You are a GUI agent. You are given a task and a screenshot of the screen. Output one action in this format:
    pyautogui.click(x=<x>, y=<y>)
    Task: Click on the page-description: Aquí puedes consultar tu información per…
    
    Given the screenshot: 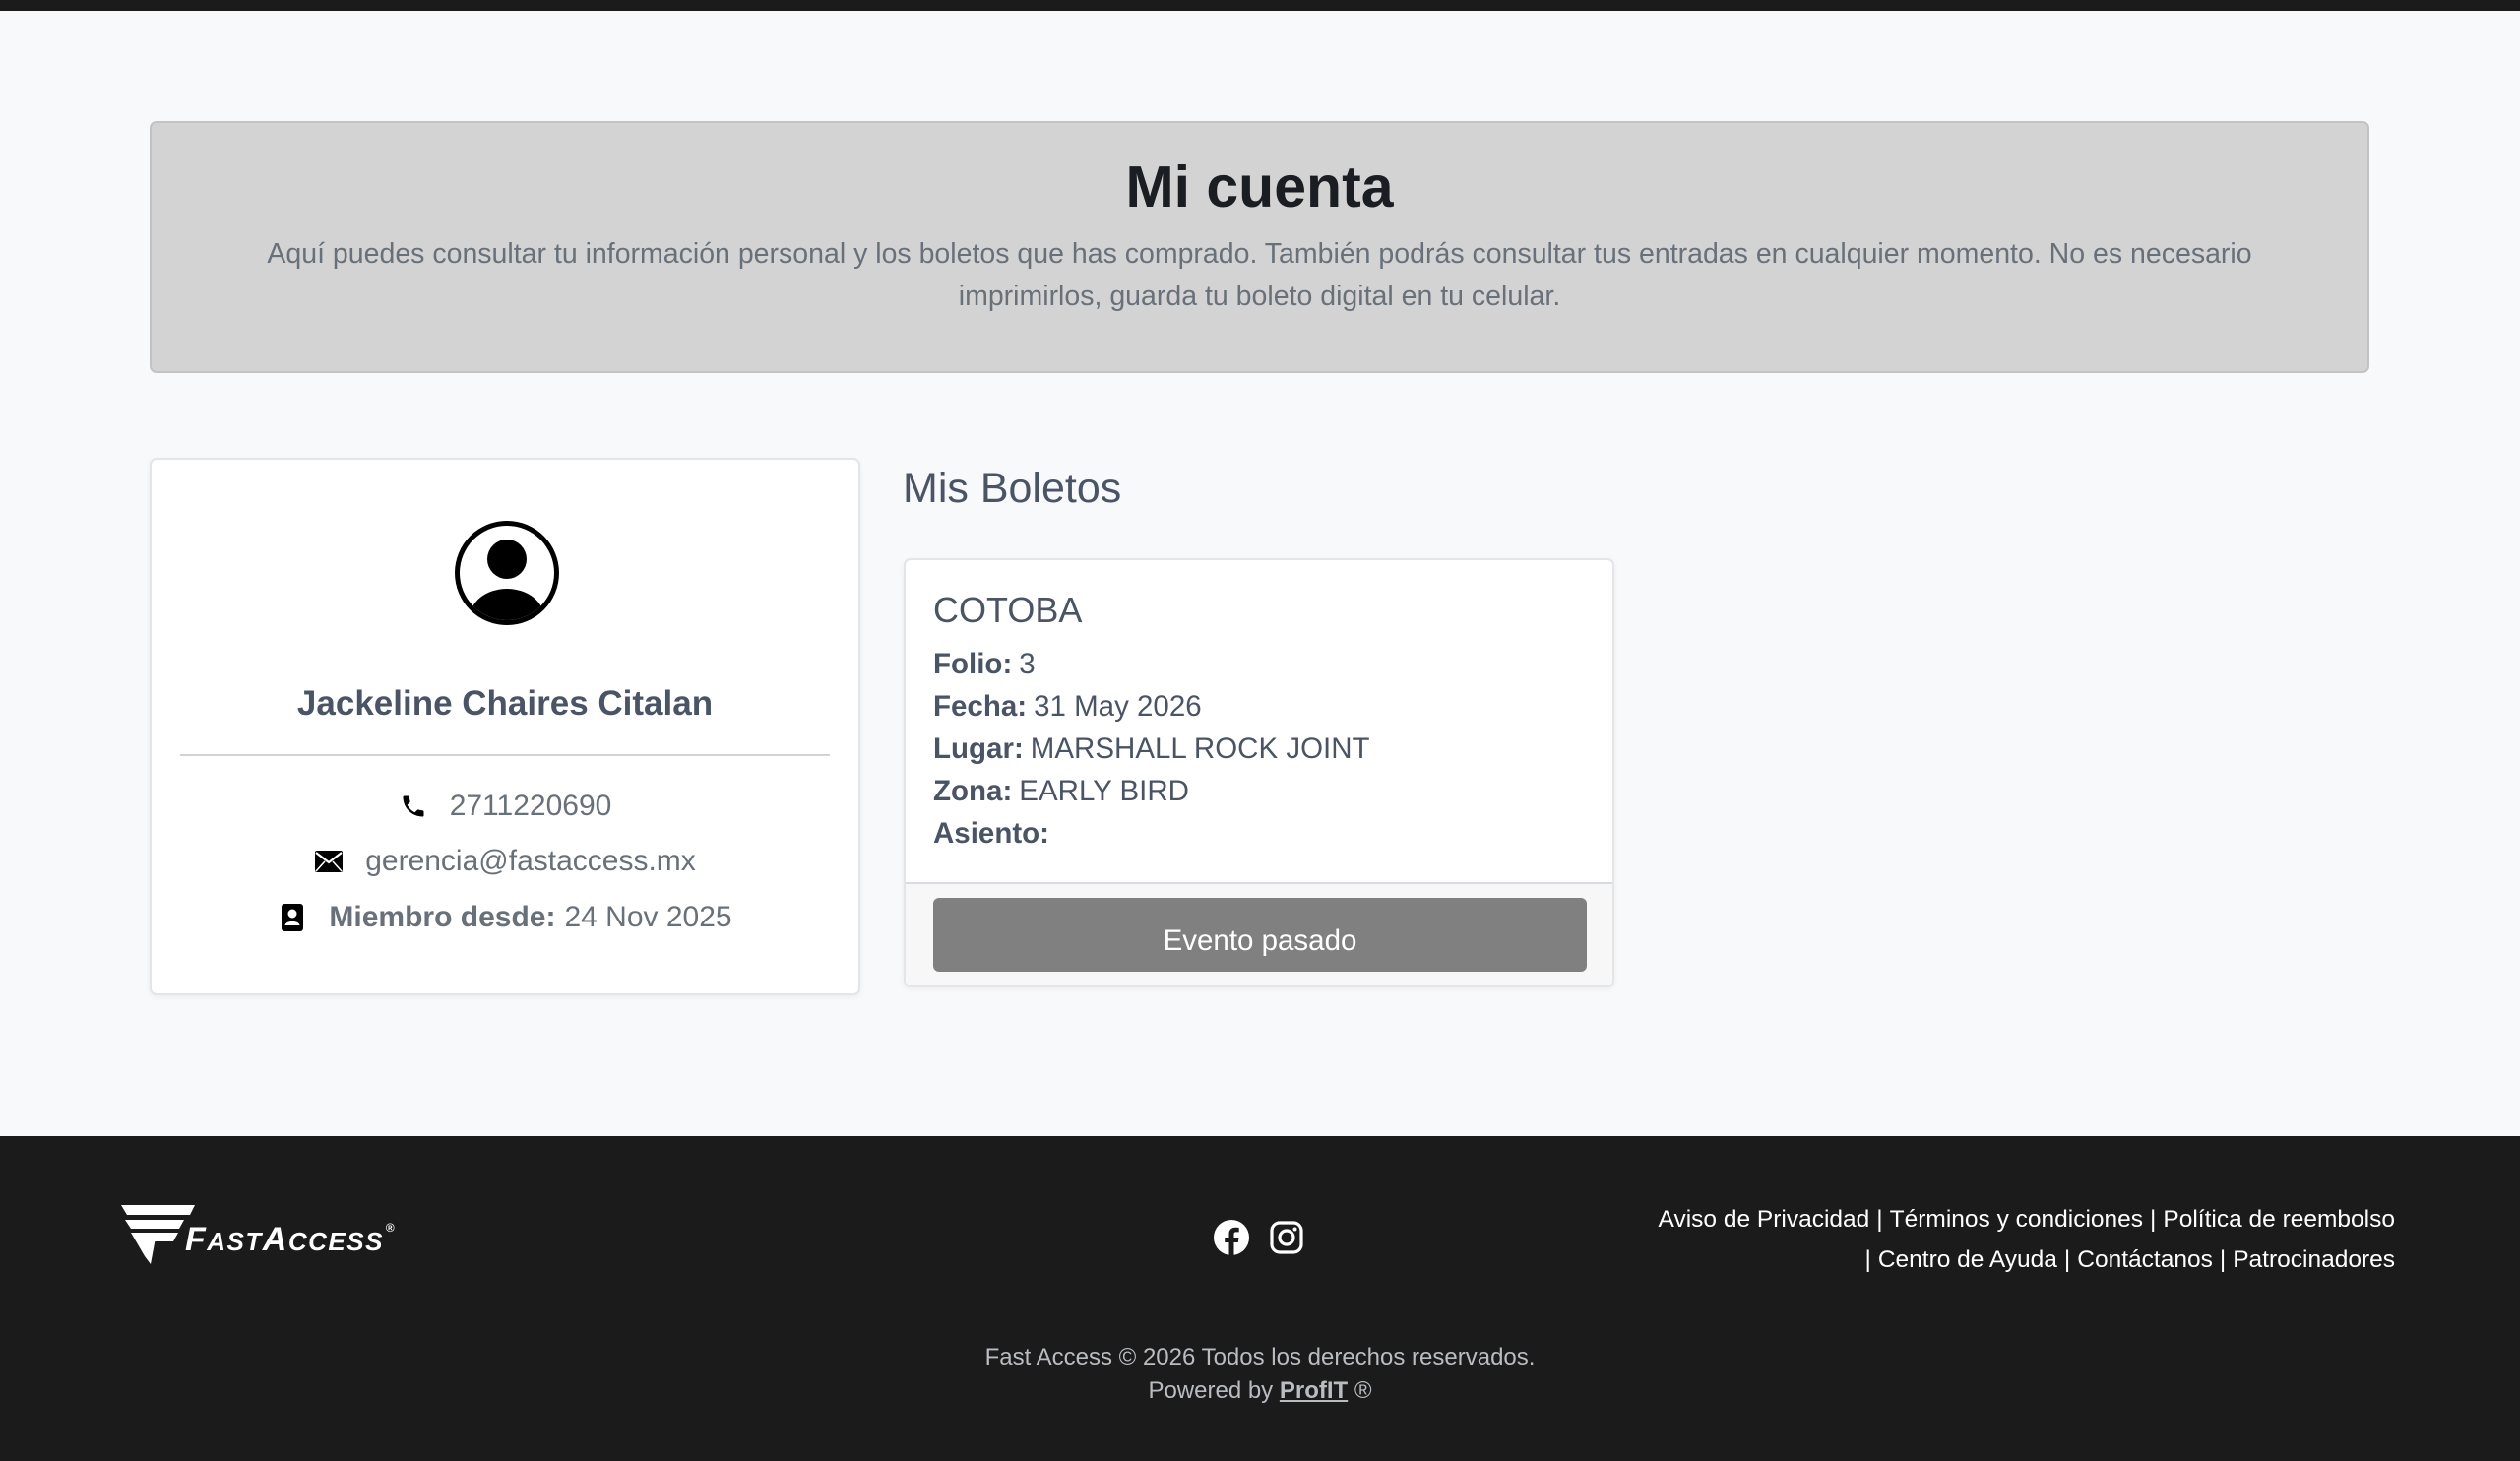 What is the action you would take?
    pyautogui.click(x=1259, y=275)
    